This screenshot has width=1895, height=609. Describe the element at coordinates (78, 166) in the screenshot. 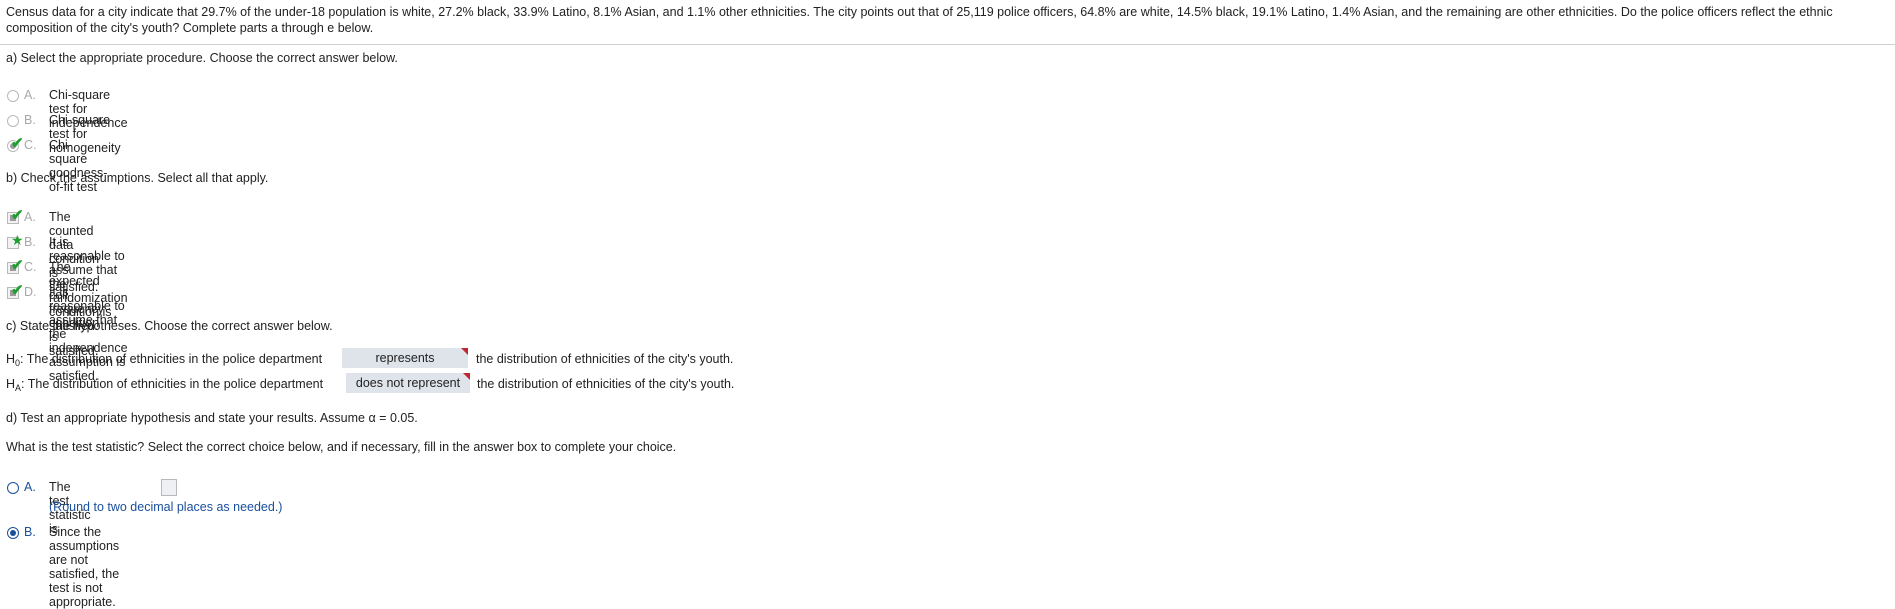

I see `option-label: Chi-square goodness-of-fit test` at that location.